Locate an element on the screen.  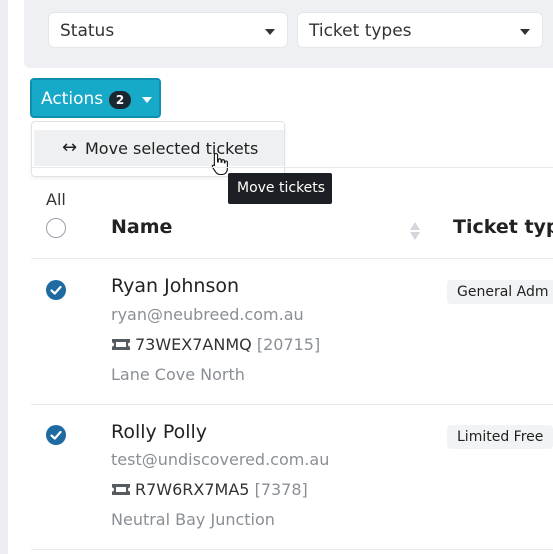
move-selected-tickets-menu-item: ↔ Move selected tickets is located at coordinates (159, 148).